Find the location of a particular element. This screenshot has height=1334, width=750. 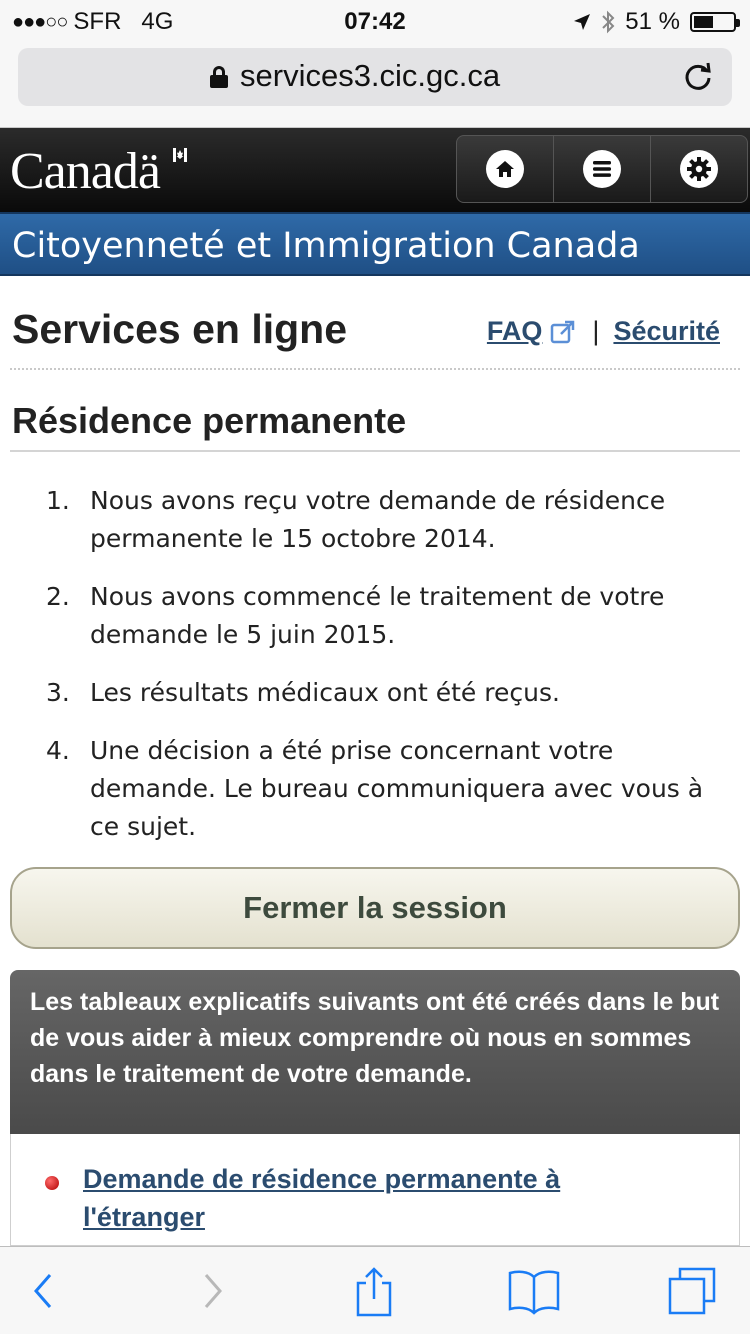

logout-button: Fermer la session is located at coordinates (375, 908).